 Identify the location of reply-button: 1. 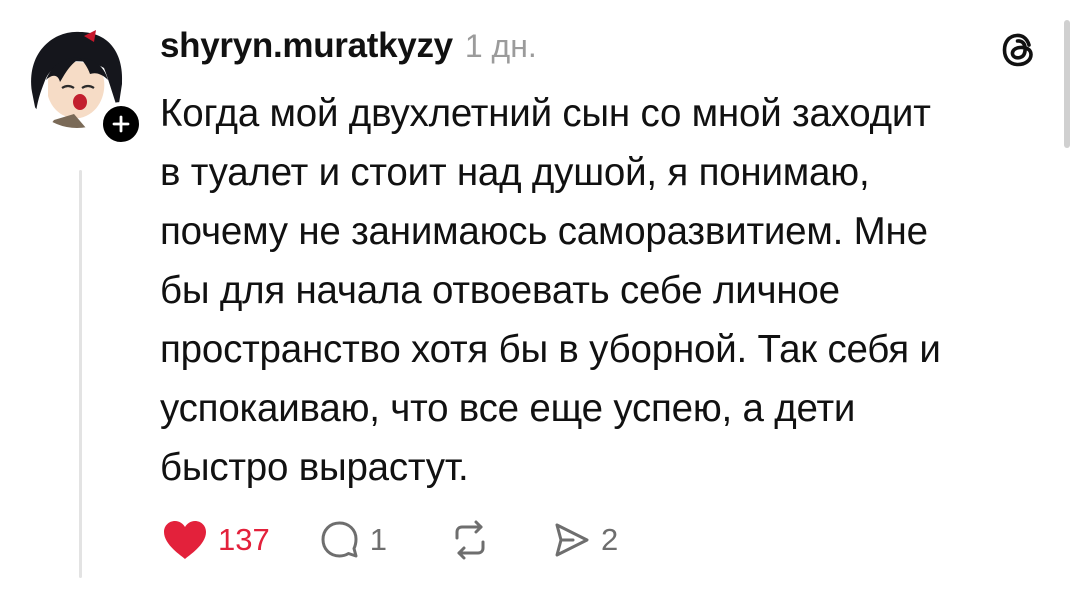
(352, 540).